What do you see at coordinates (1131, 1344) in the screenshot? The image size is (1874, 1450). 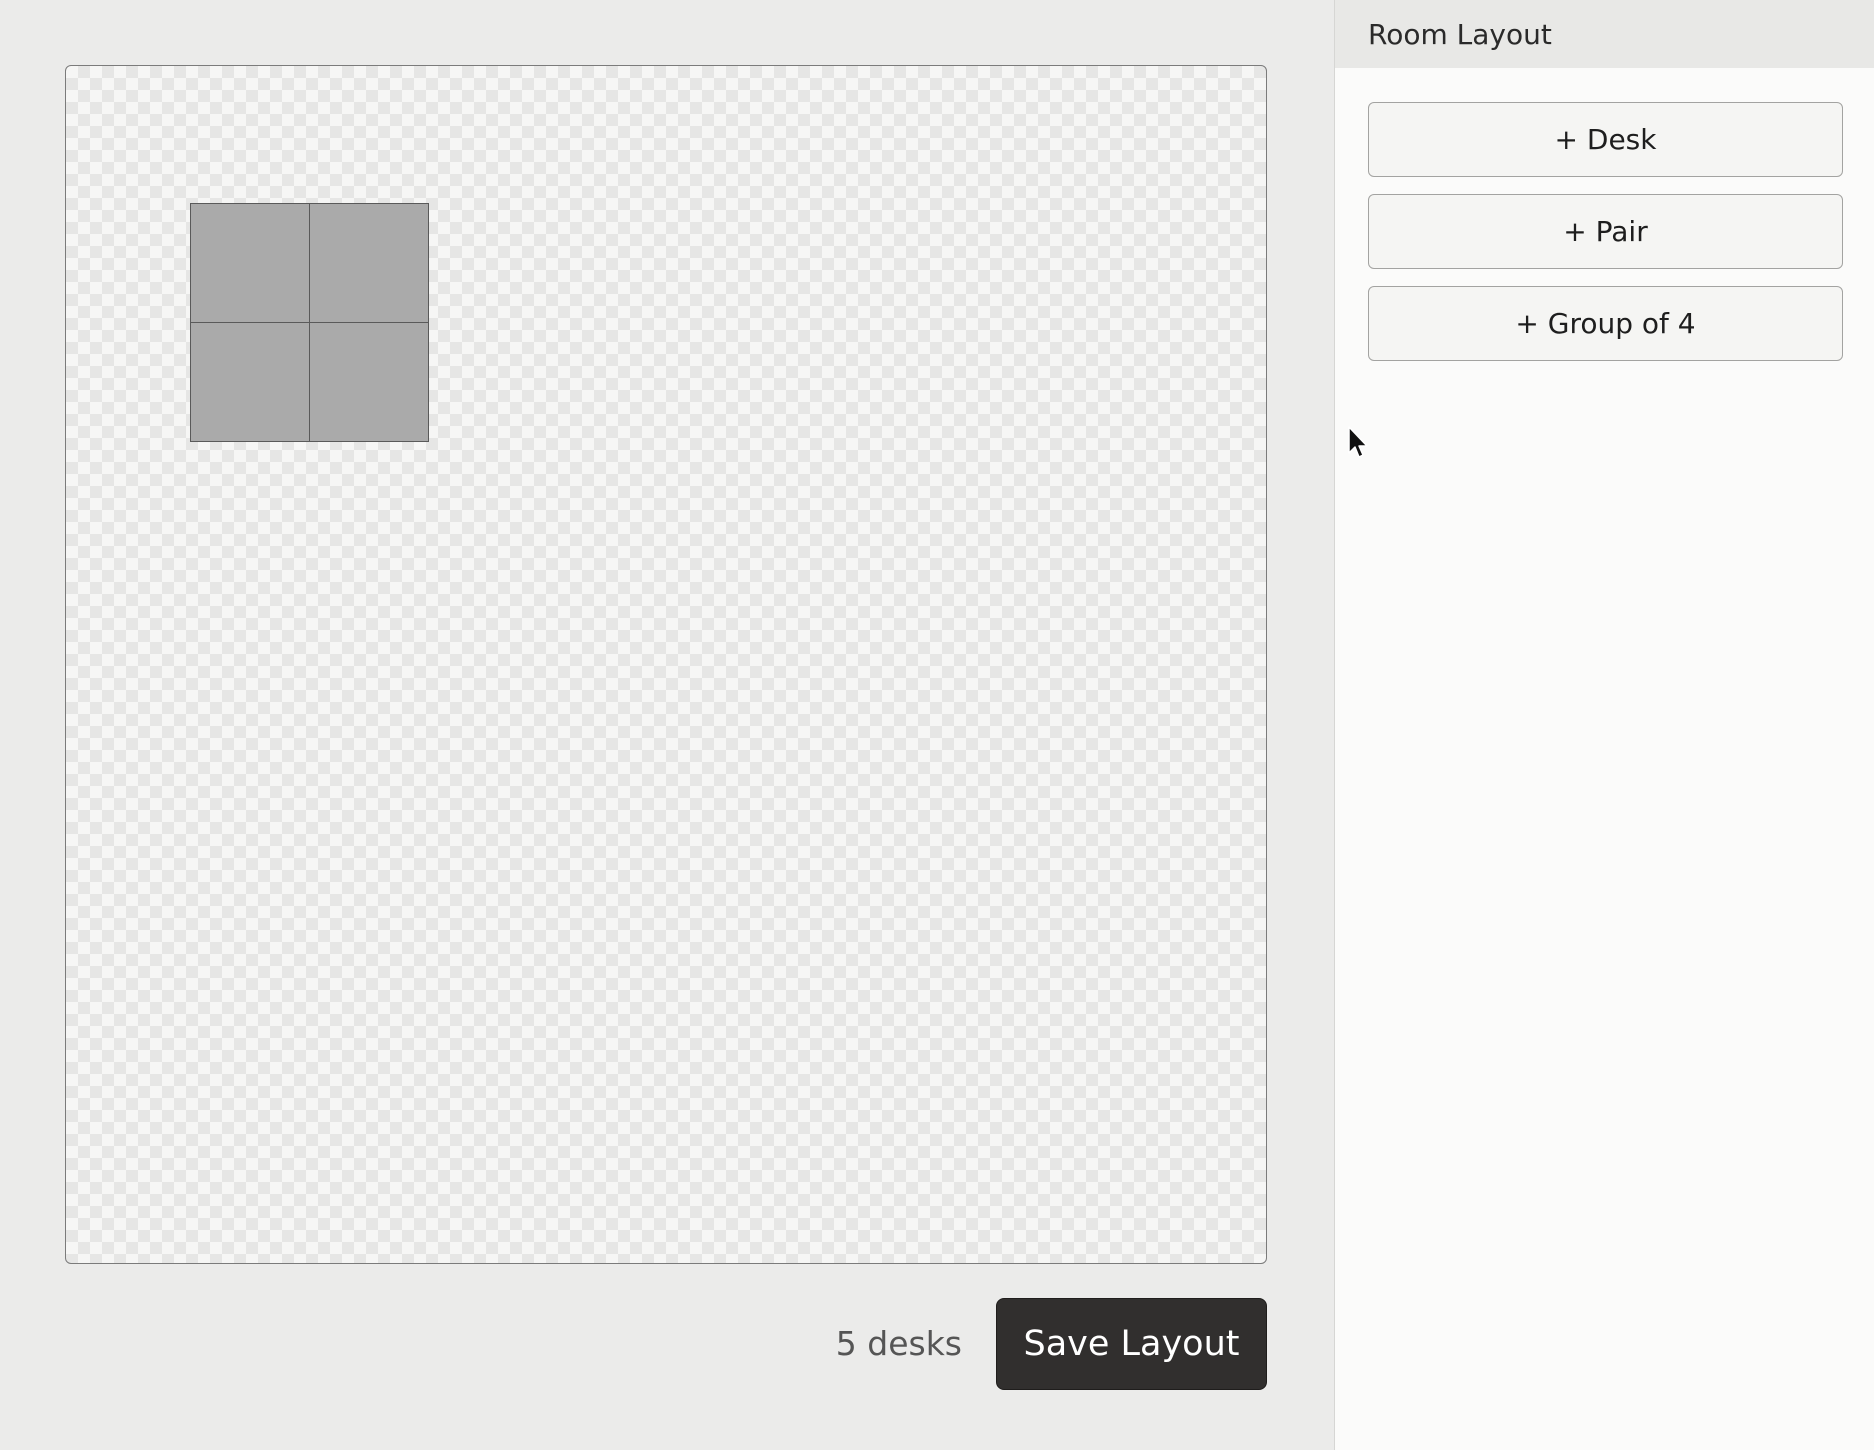 I see `save-layout-button: Save Layout` at bounding box center [1131, 1344].